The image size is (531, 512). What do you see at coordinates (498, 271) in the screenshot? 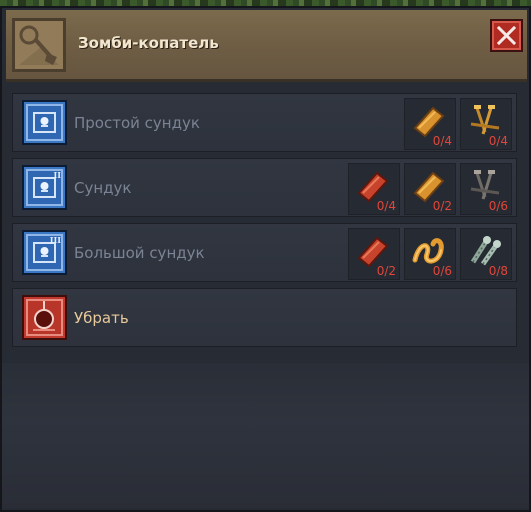
I see `ingredient-count: 0/8` at bounding box center [498, 271].